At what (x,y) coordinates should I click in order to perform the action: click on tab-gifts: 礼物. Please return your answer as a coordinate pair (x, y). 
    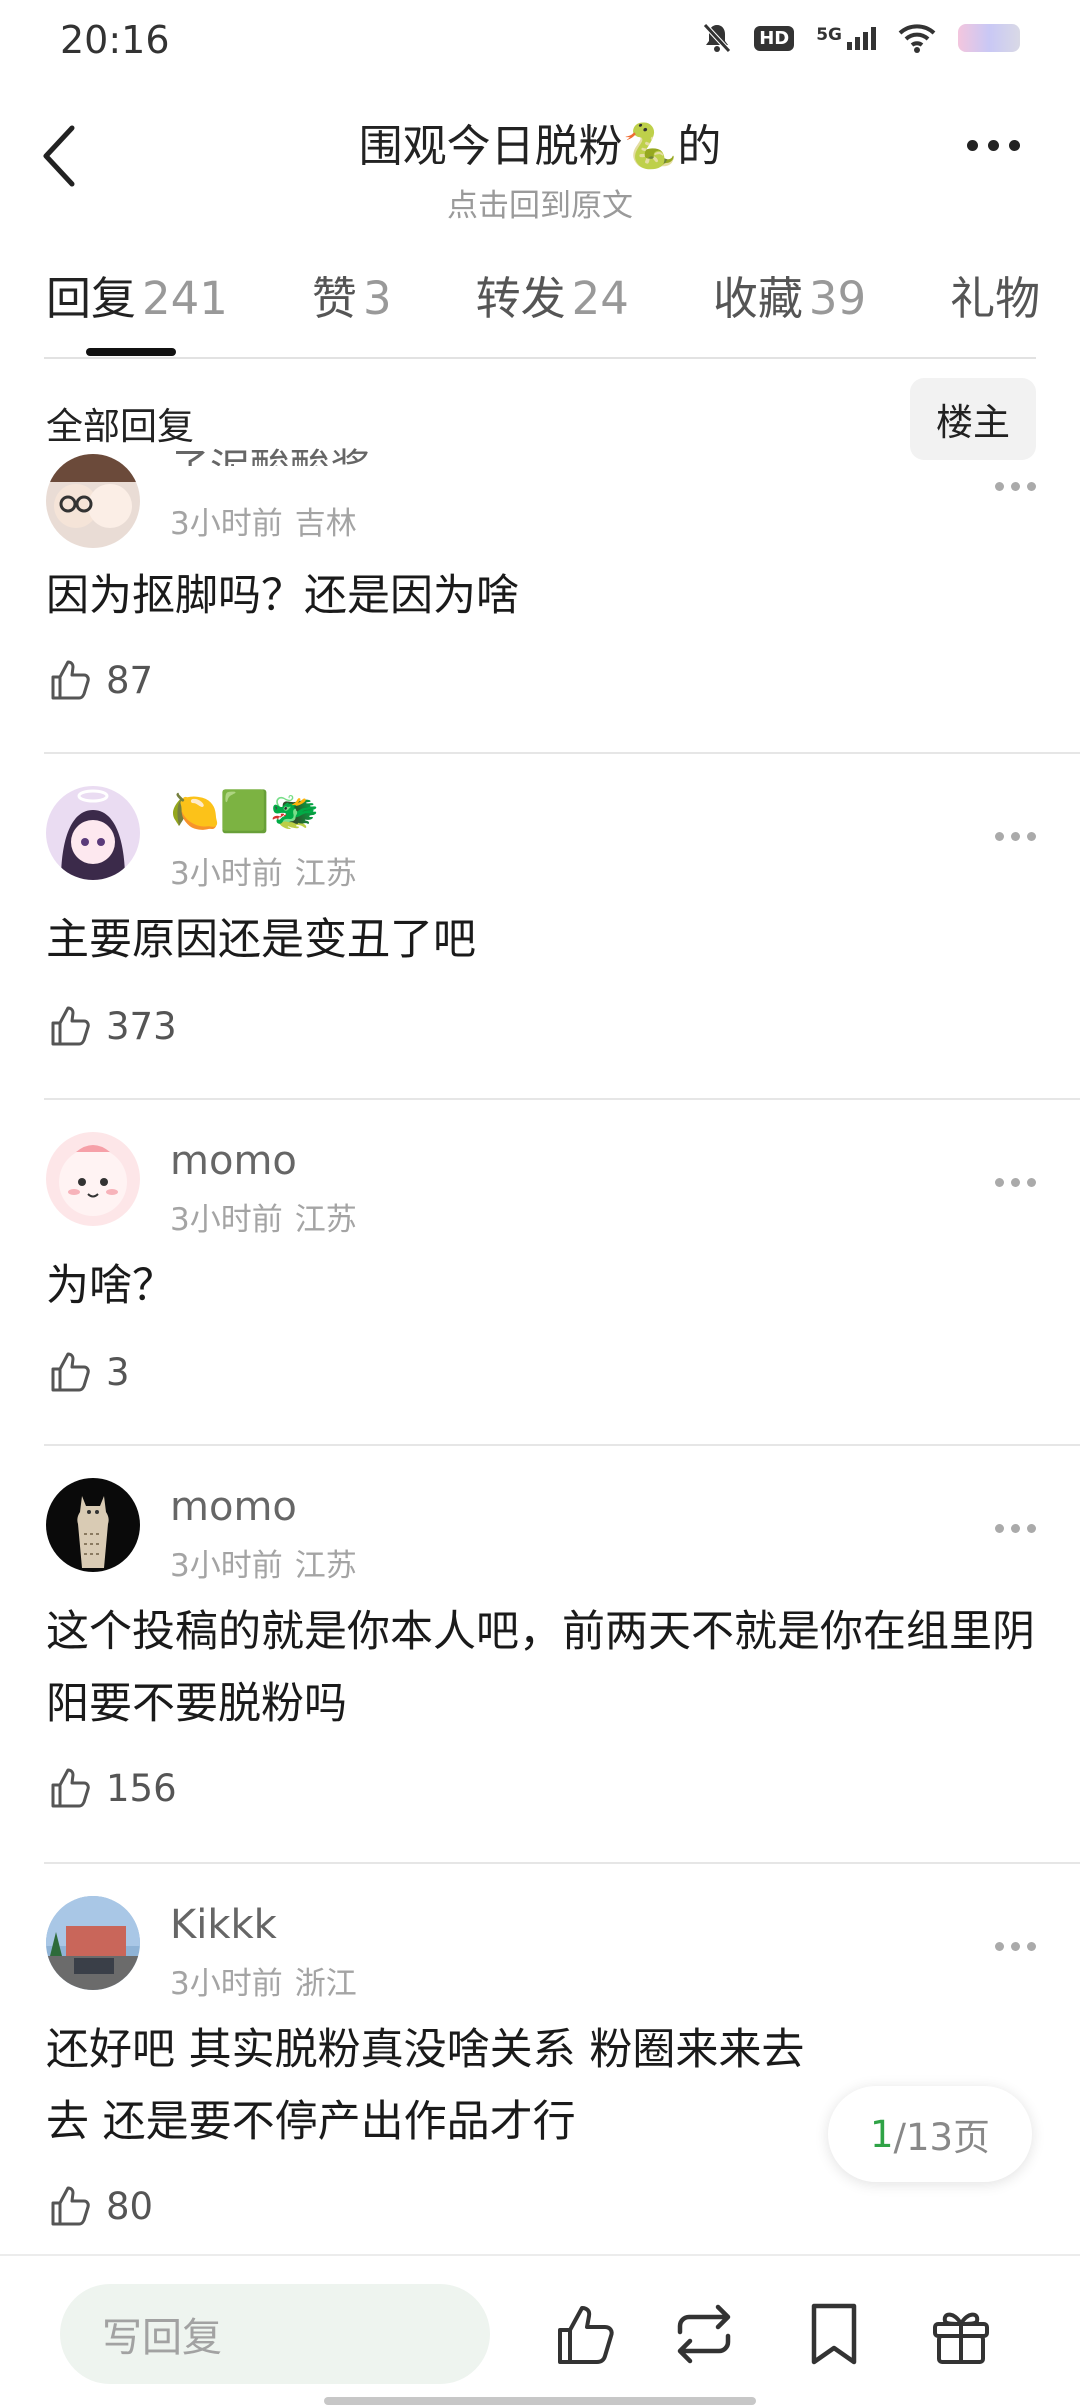
    Looking at the image, I should click on (998, 294).